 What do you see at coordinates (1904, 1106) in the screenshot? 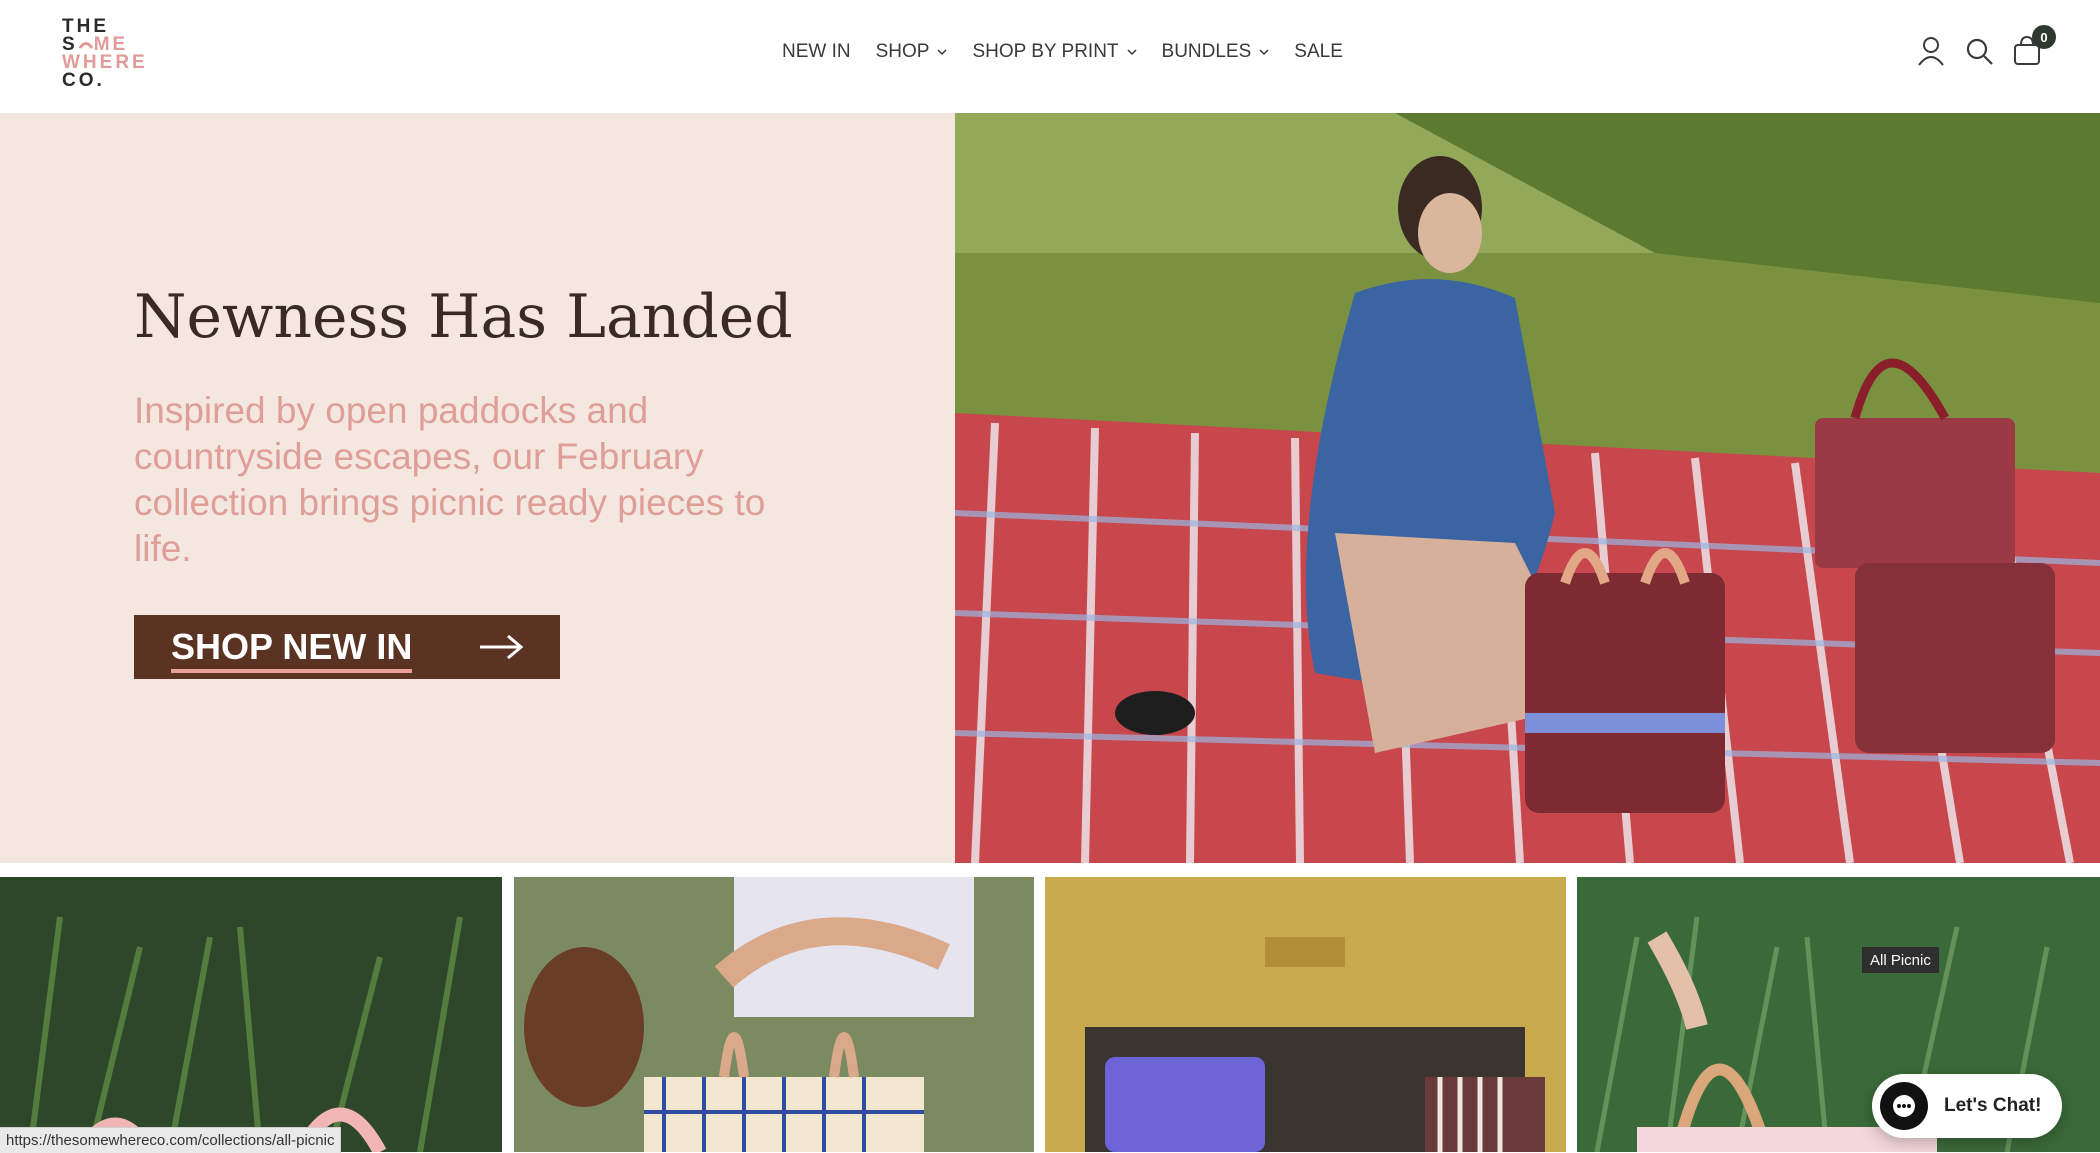
I see `chat-bubble-icon` at bounding box center [1904, 1106].